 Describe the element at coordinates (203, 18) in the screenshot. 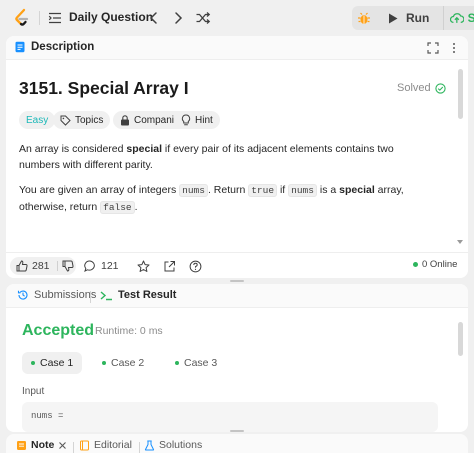

I see `shuffle-icon` at that location.